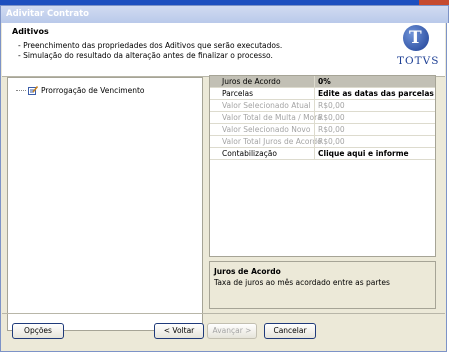  Describe the element at coordinates (272, 117) in the screenshot. I see `property-key: Valor Total de Multa / Mora` at that location.